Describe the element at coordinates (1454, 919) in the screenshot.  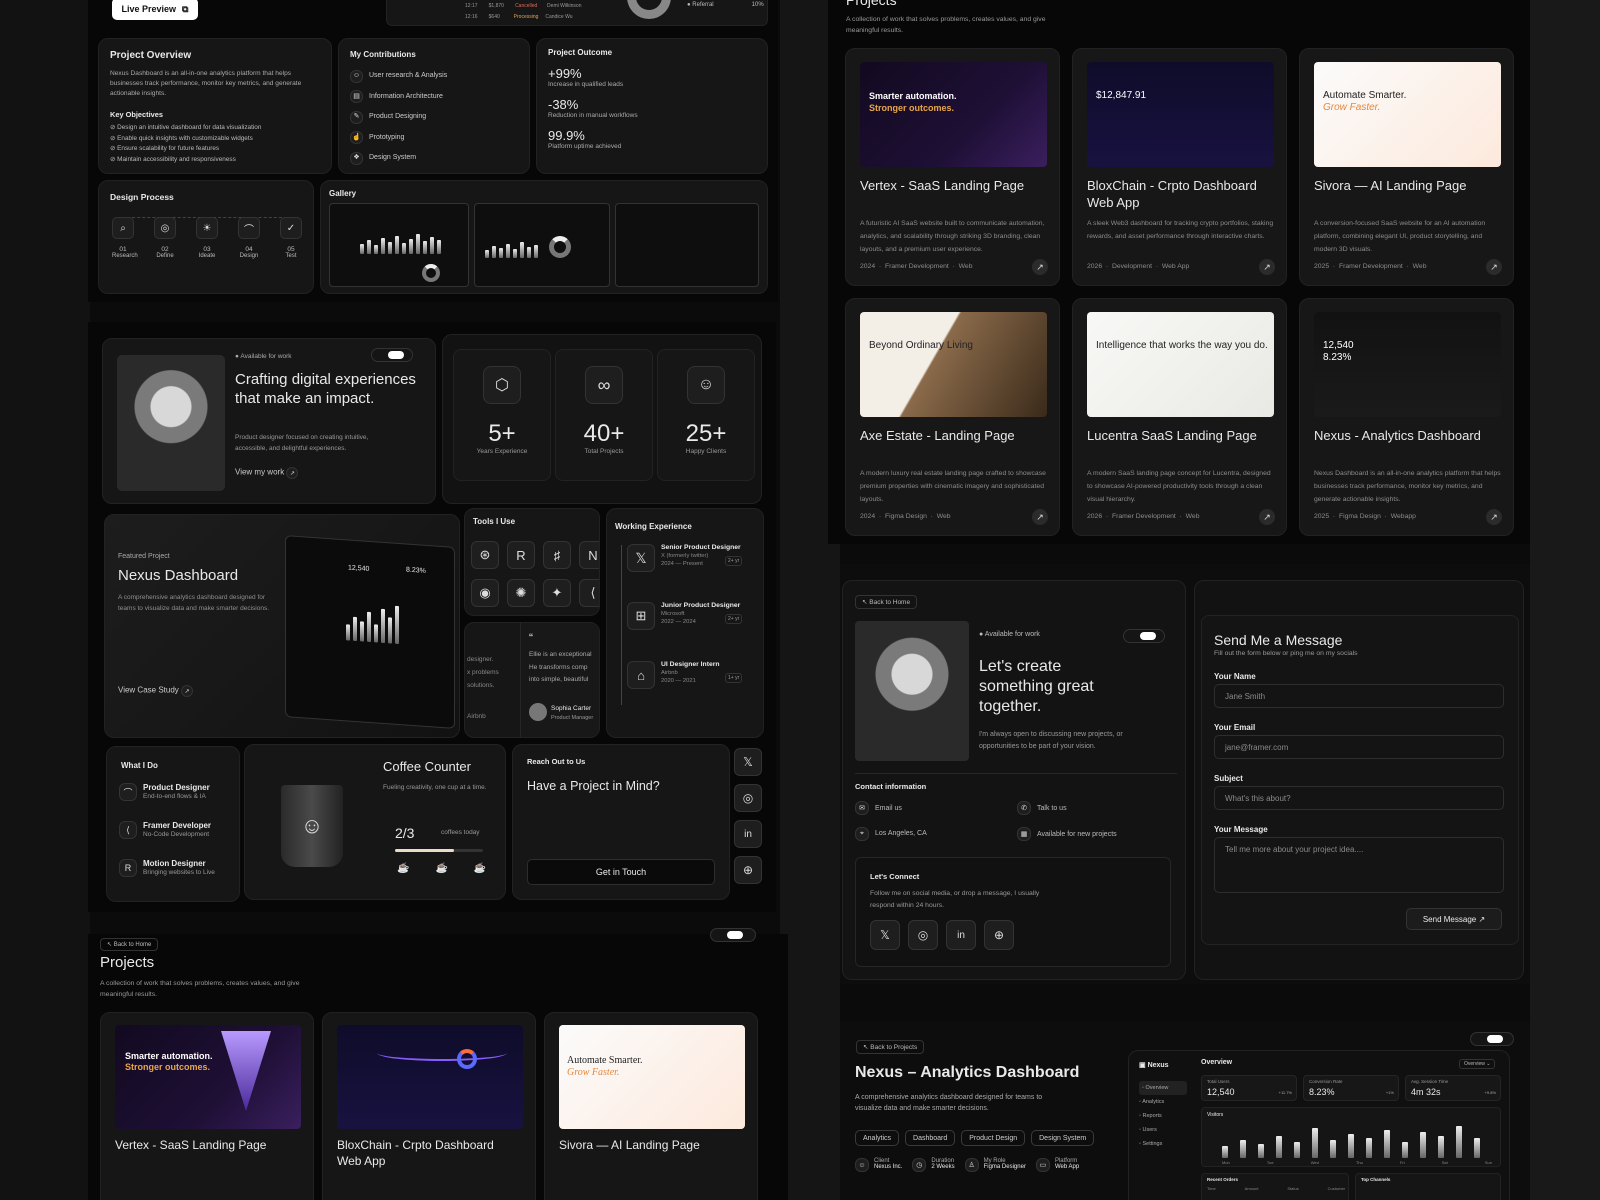
I see `send-message-button: Send Message ↗` at that location.